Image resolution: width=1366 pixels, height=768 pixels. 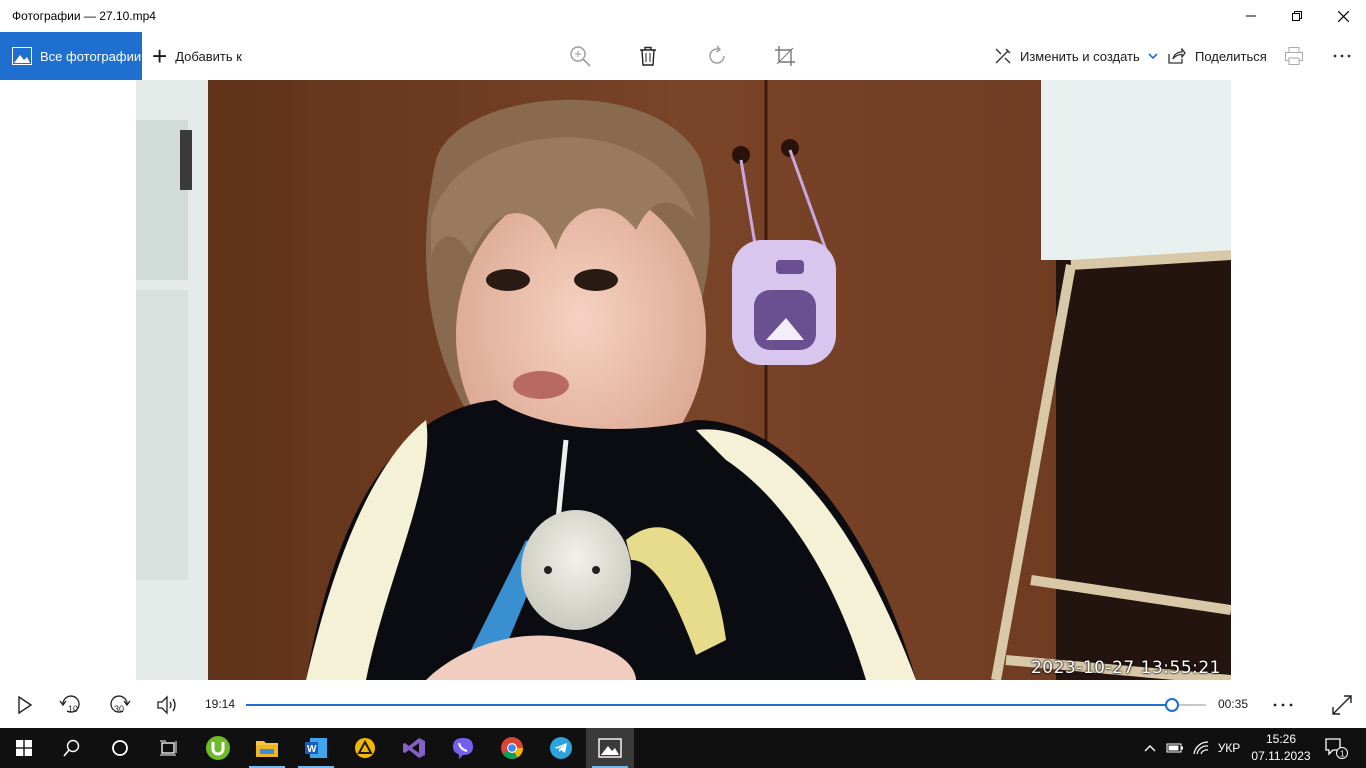 I want to click on play-button, so click(x=25, y=705).